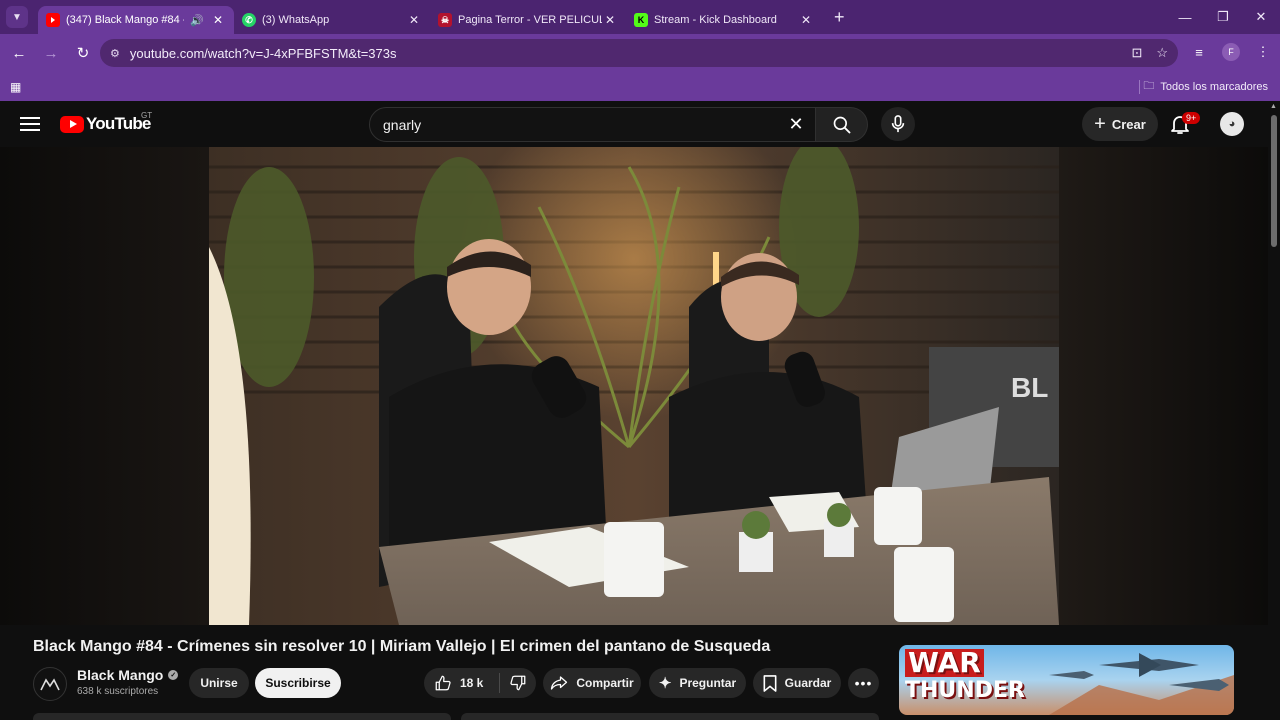 The height and width of the screenshot is (720, 1280). I want to click on dislike-button, so click(518, 683).